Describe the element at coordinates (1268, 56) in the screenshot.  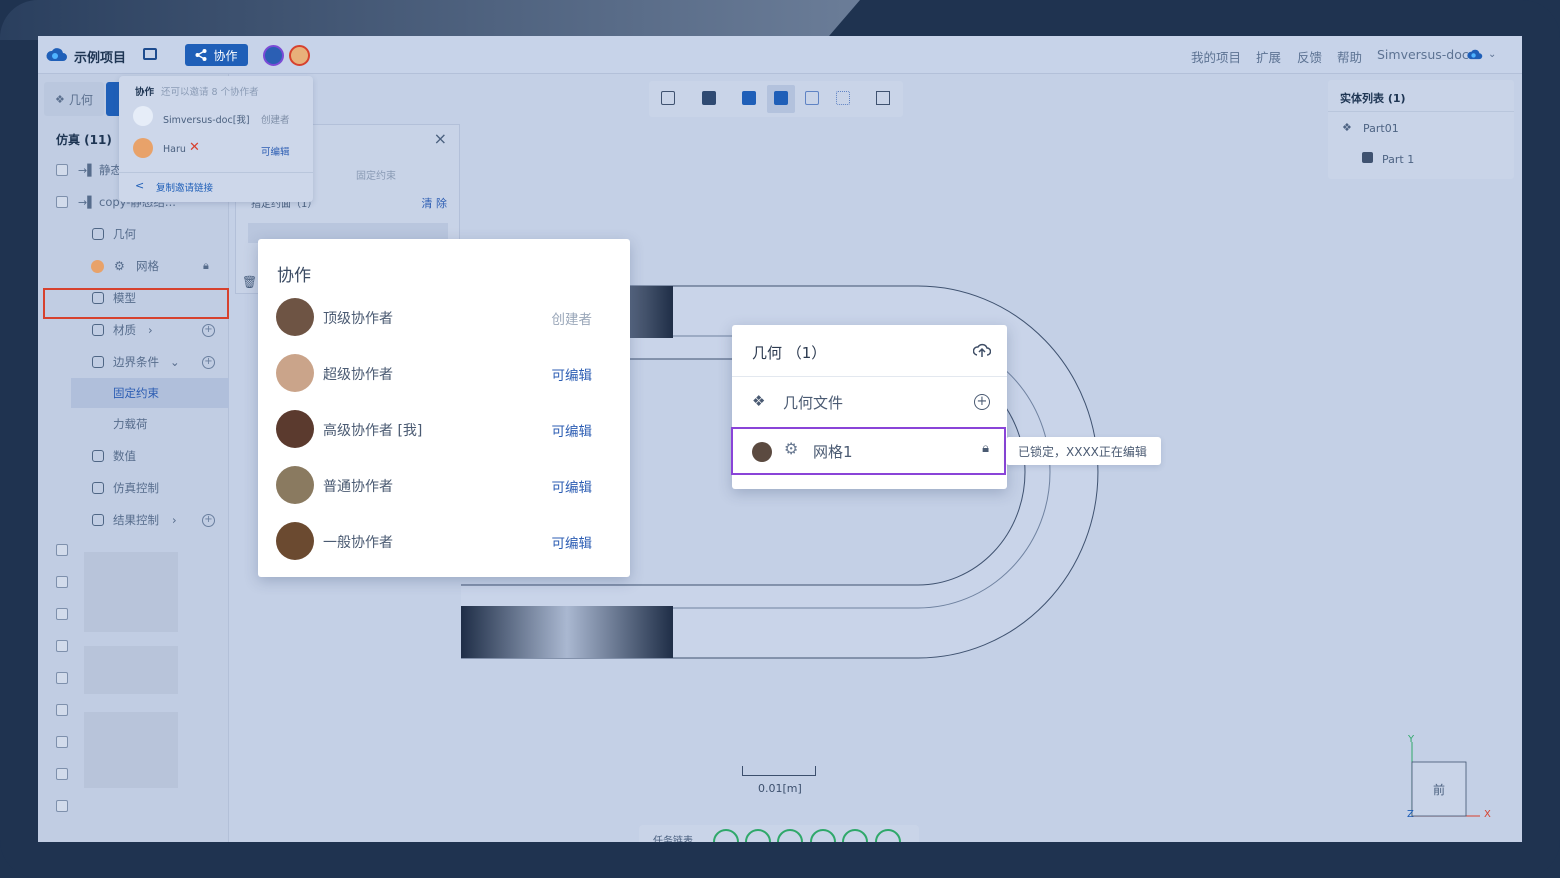
I see `nav-extensions: 扩展` at that location.